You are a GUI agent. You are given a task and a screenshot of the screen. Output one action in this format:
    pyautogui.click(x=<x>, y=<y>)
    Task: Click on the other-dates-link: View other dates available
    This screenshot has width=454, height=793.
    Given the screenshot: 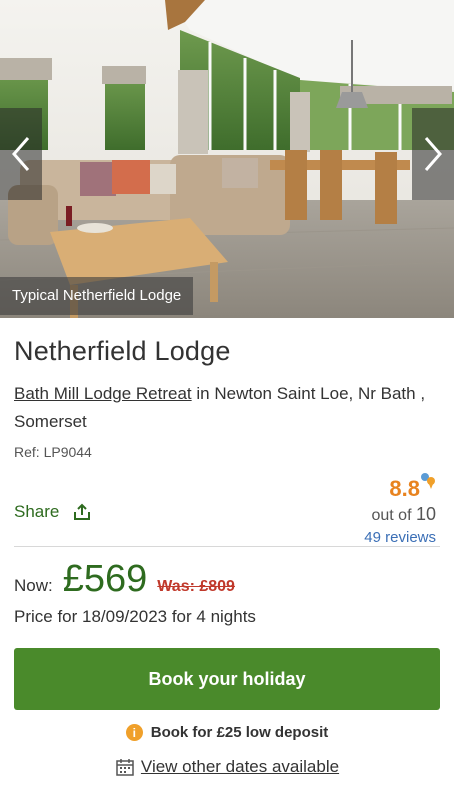 What is the action you would take?
    pyautogui.click(x=240, y=767)
    